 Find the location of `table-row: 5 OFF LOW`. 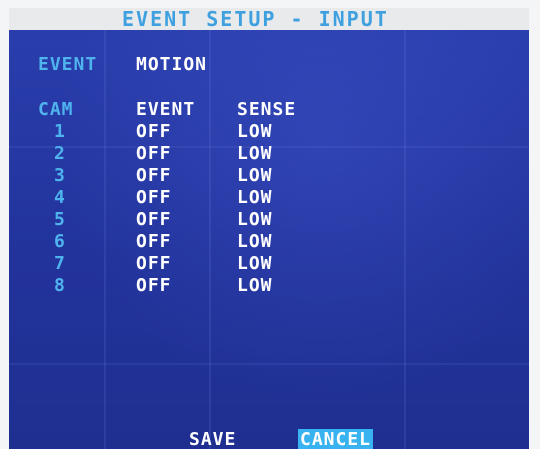

table-row: 5 OFF LOW is located at coordinates (269, 220).